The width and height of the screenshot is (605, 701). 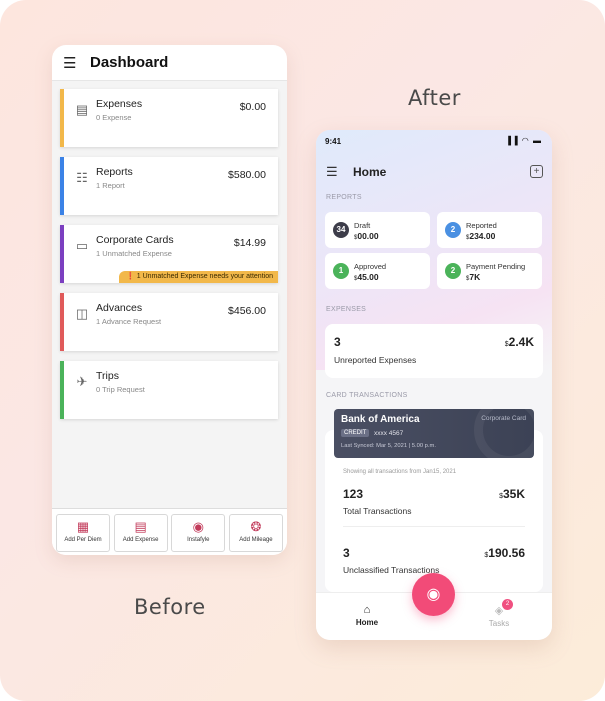 What do you see at coordinates (370, 266) in the screenshot?
I see `report-name: Approved` at bounding box center [370, 266].